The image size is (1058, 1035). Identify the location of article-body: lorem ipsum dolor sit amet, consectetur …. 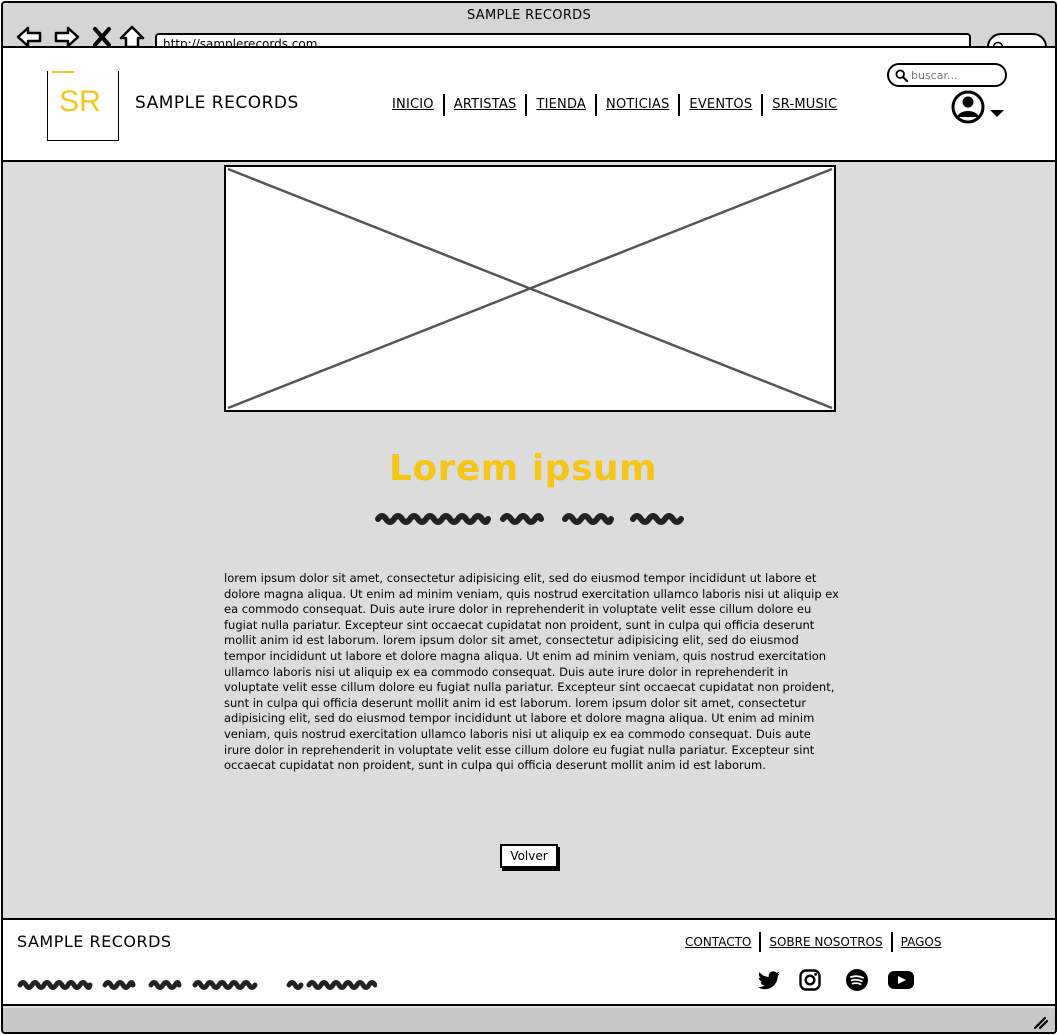
(531, 672).